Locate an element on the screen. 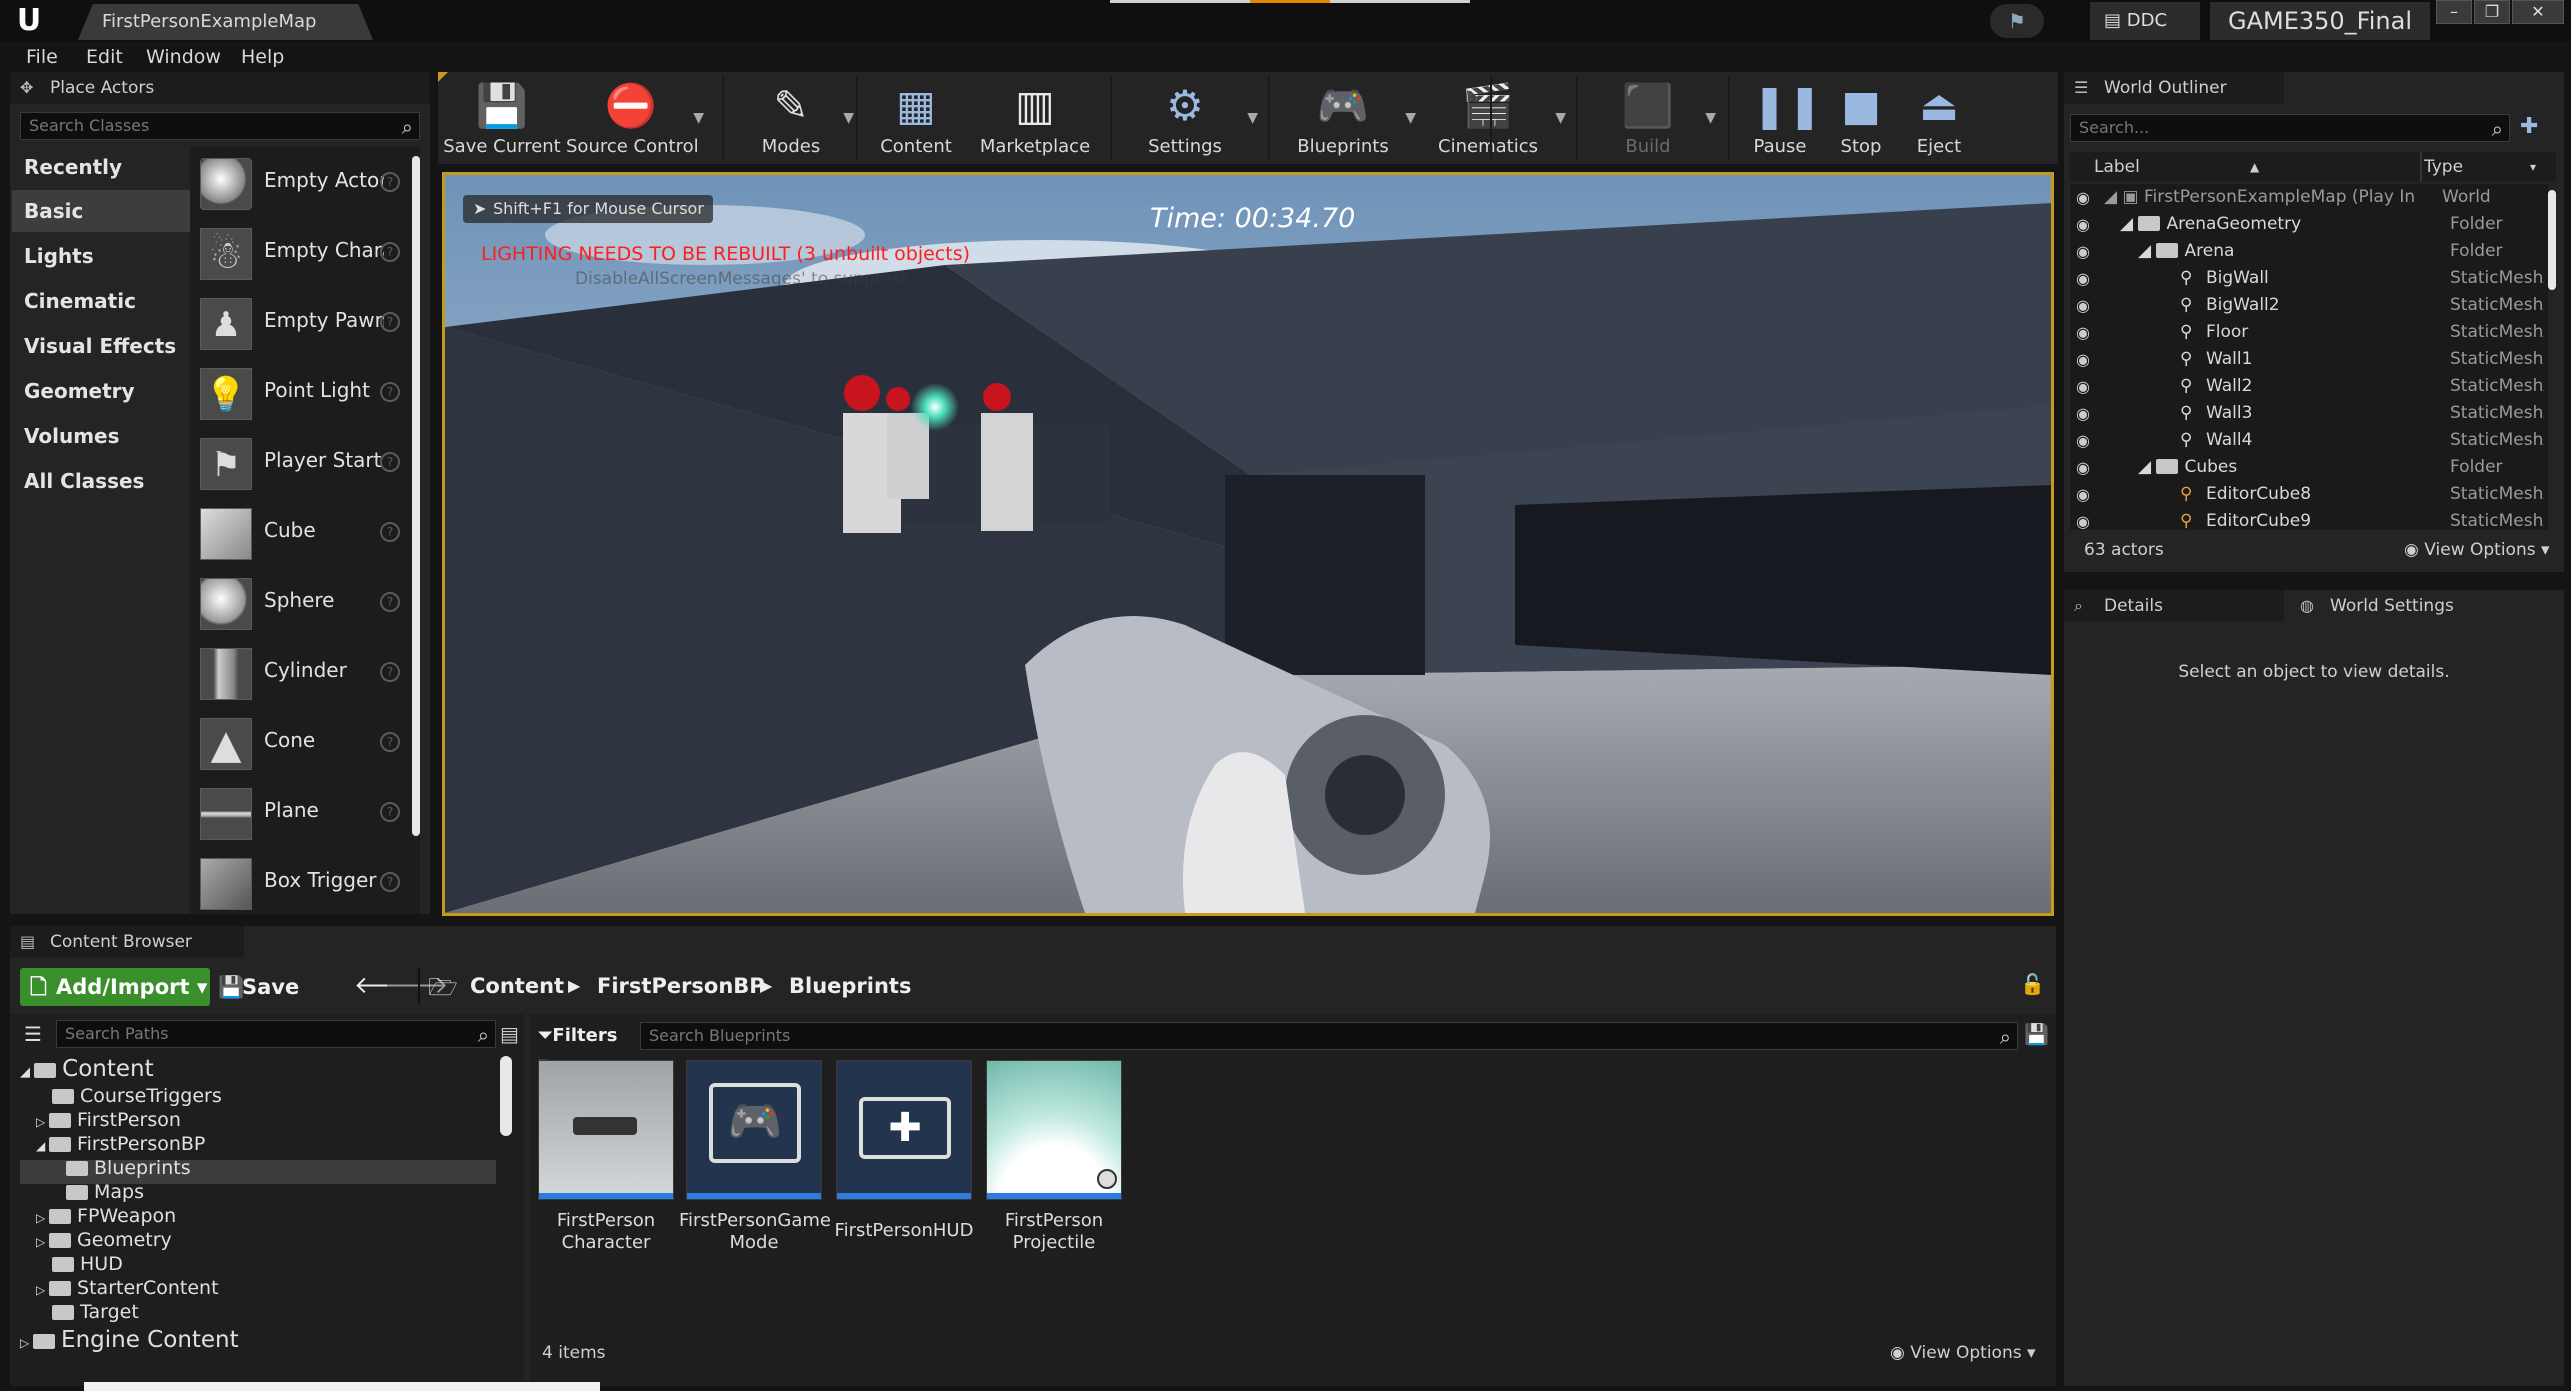 This screenshot has width=2571, height=1391. source-control-button: ⛔ Source Control ▼ is located at coordinates (635, 118).